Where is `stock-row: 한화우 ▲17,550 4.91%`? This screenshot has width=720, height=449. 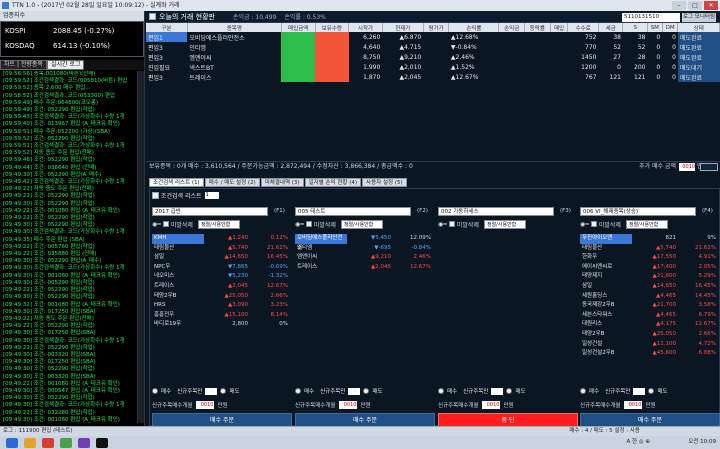 stock-row: 한화우 ▲17,550 4.91% is located at coordinates (650, 258).